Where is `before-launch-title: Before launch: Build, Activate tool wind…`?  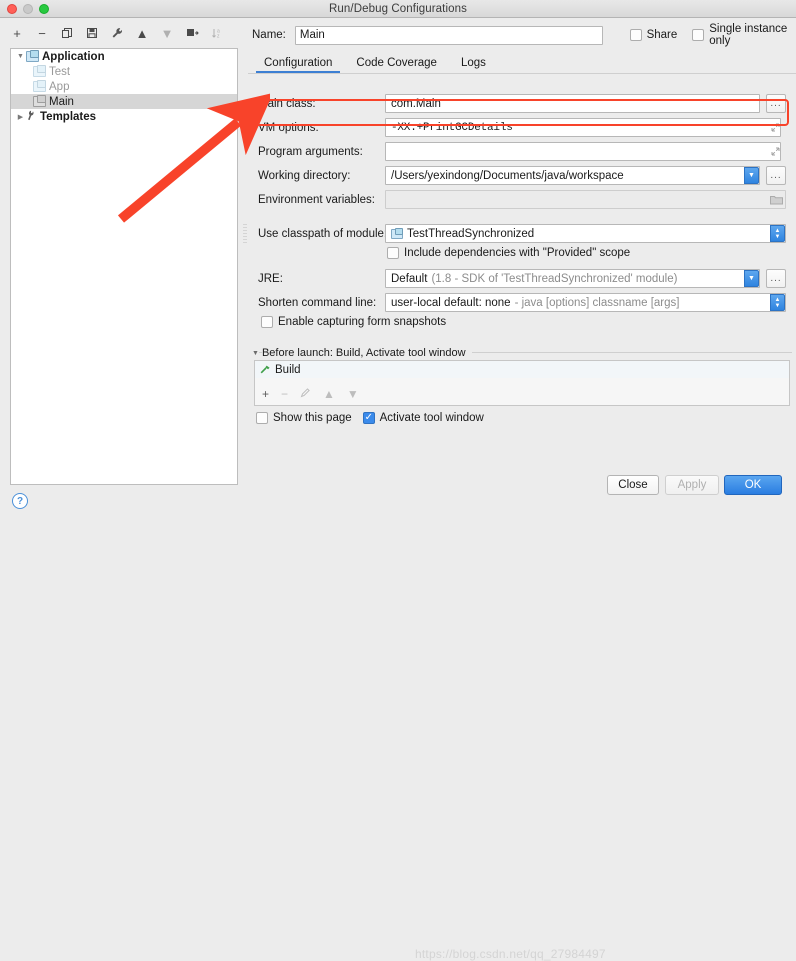
before-launch-title: Before launch: Build, Activate tool wind… is located at coordinates (366, 353).